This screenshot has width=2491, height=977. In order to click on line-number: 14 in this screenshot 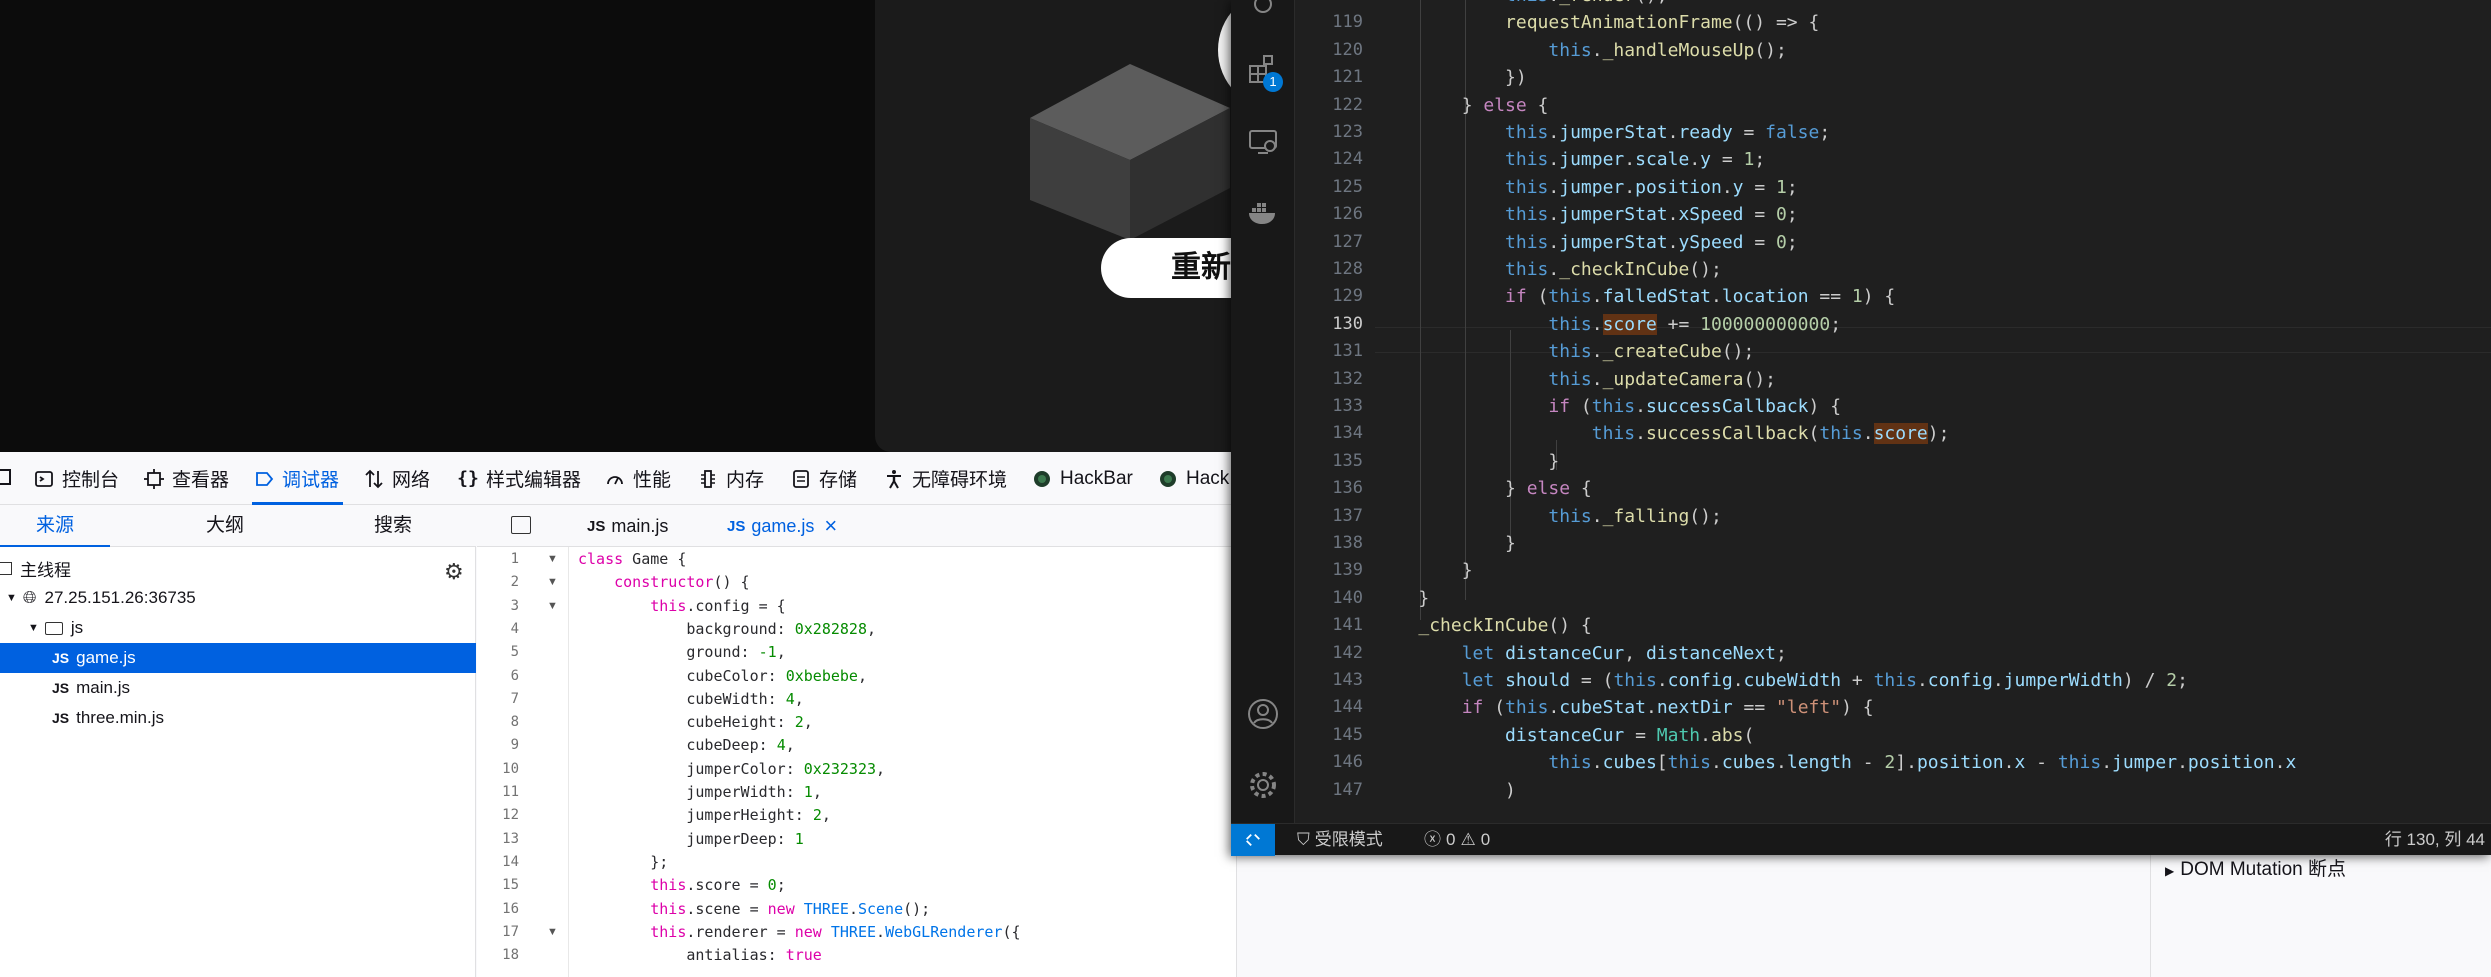, I will do `click(498, 862)`.